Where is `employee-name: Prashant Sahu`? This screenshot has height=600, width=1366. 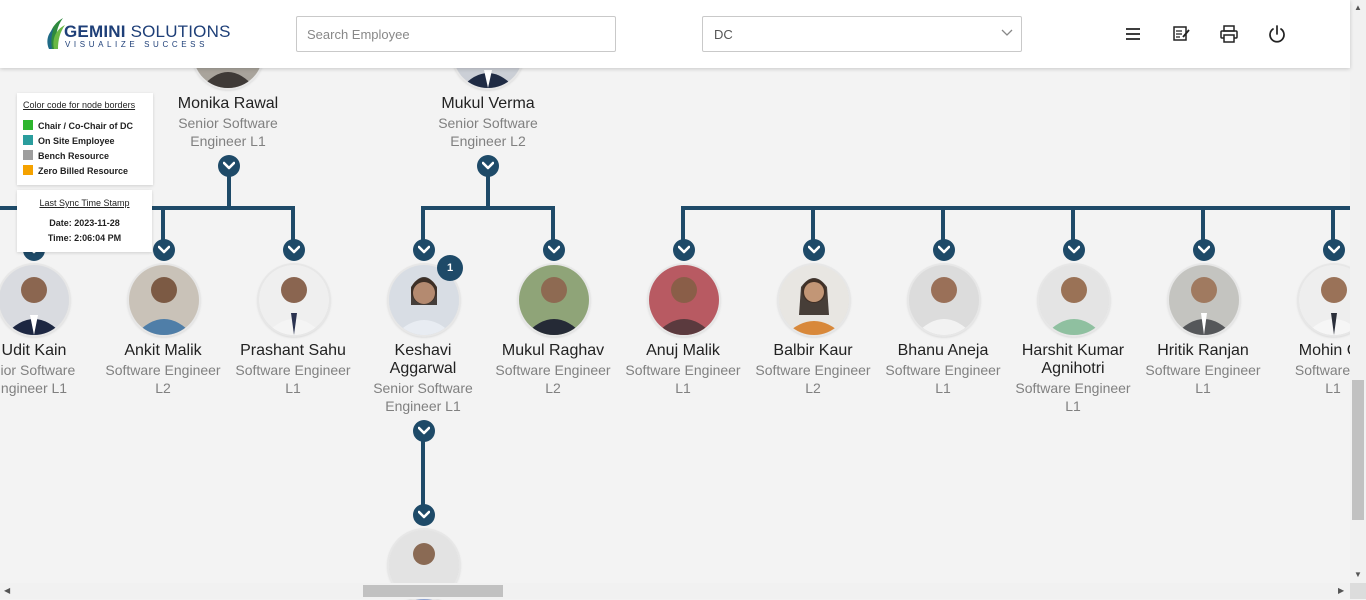 employee-name: Prashant Sahu is located at coordinates (293, 350).